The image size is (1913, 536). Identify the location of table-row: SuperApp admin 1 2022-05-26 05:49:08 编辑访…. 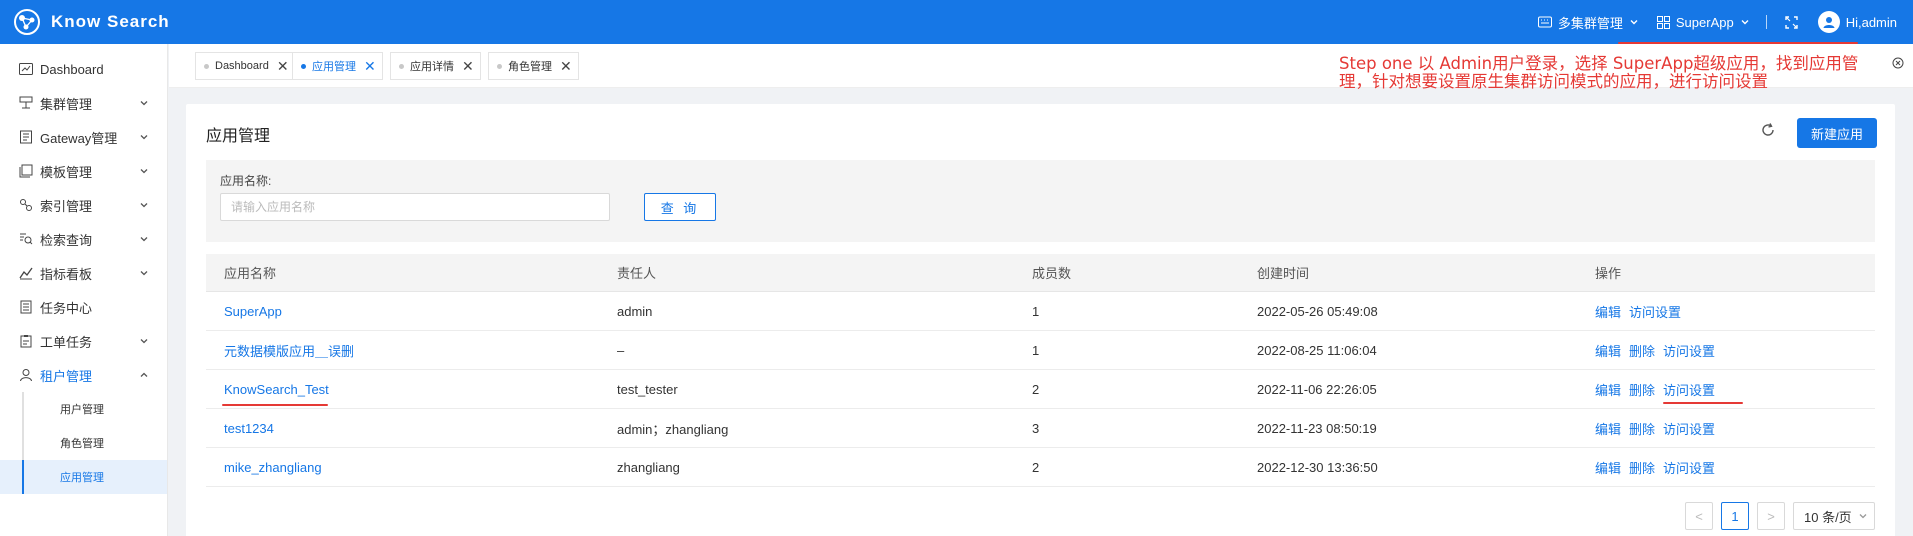
(1040, 311).